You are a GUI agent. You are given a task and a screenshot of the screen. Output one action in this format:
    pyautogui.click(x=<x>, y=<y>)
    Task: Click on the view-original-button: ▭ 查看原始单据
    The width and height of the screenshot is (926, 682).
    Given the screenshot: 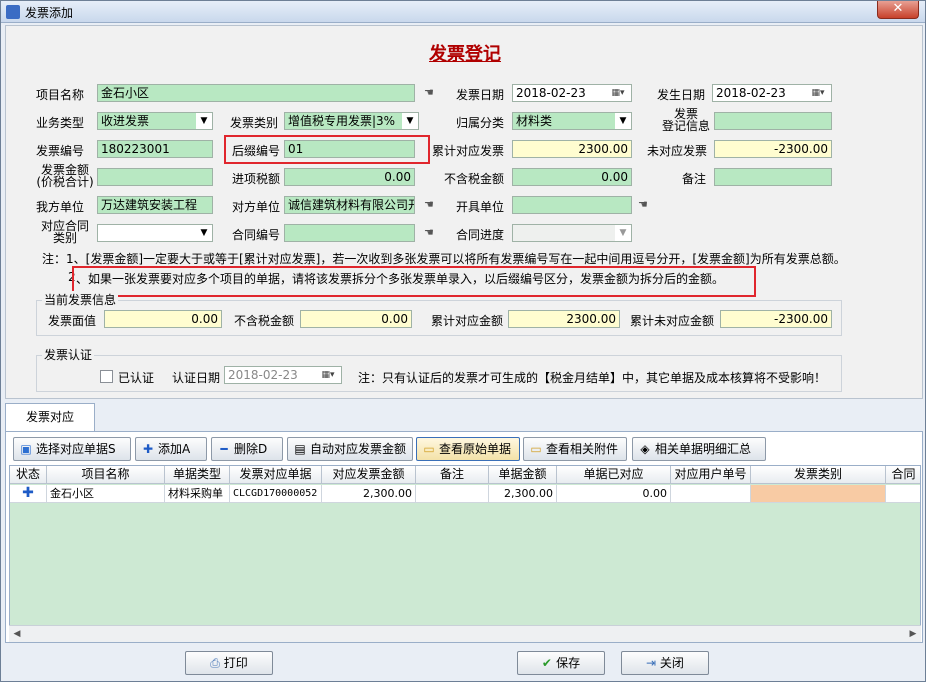 What is the action you would take?
    pyautogui.click(x=468, y=449)
    